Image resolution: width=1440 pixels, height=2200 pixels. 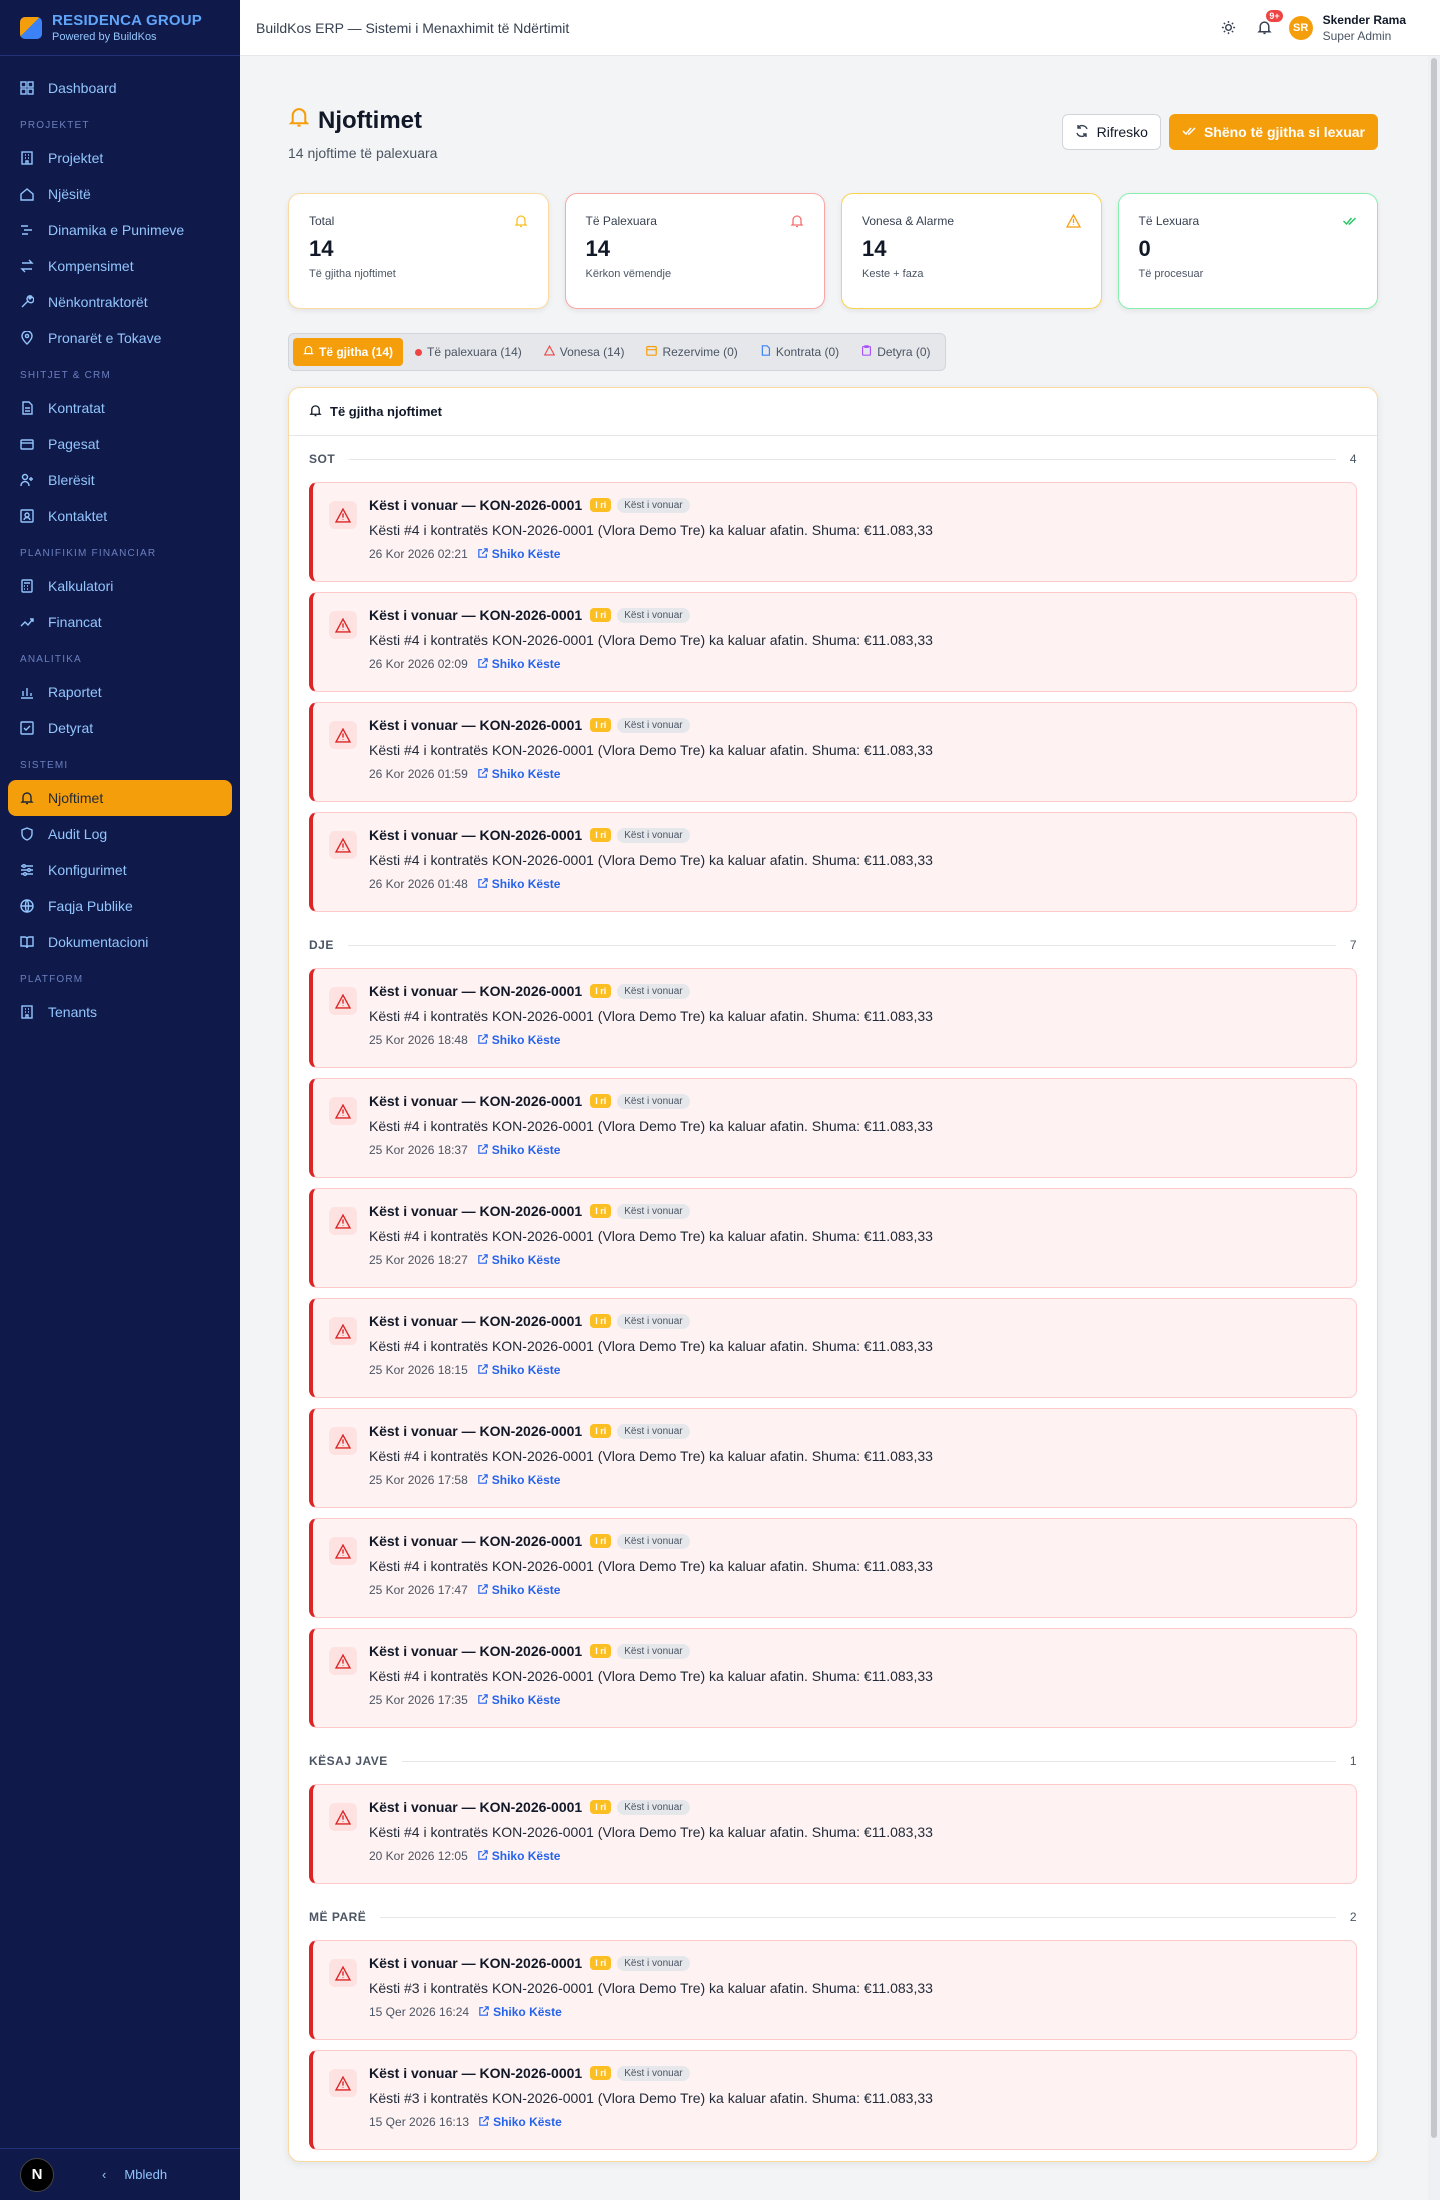 What do you see at coordinates (120, 408) in the screenshot?
I see `sidebar-item-kontratat: Kontratat` at bounding box center [120, 408].